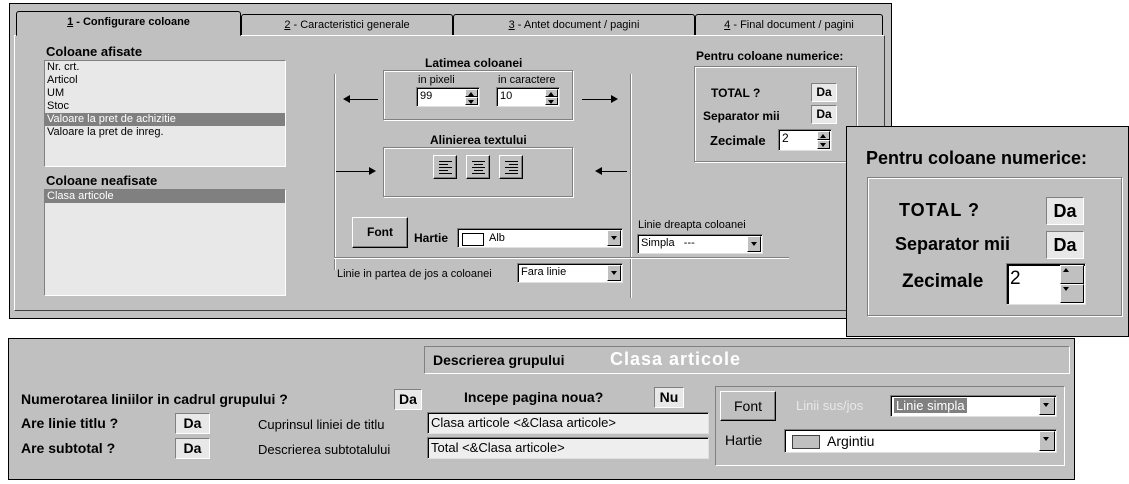 This screenshot has height=484, width=1129. Describe the element at coordinates (748, 406) in the screenshot. I see `group-font-button: Font` at that location.